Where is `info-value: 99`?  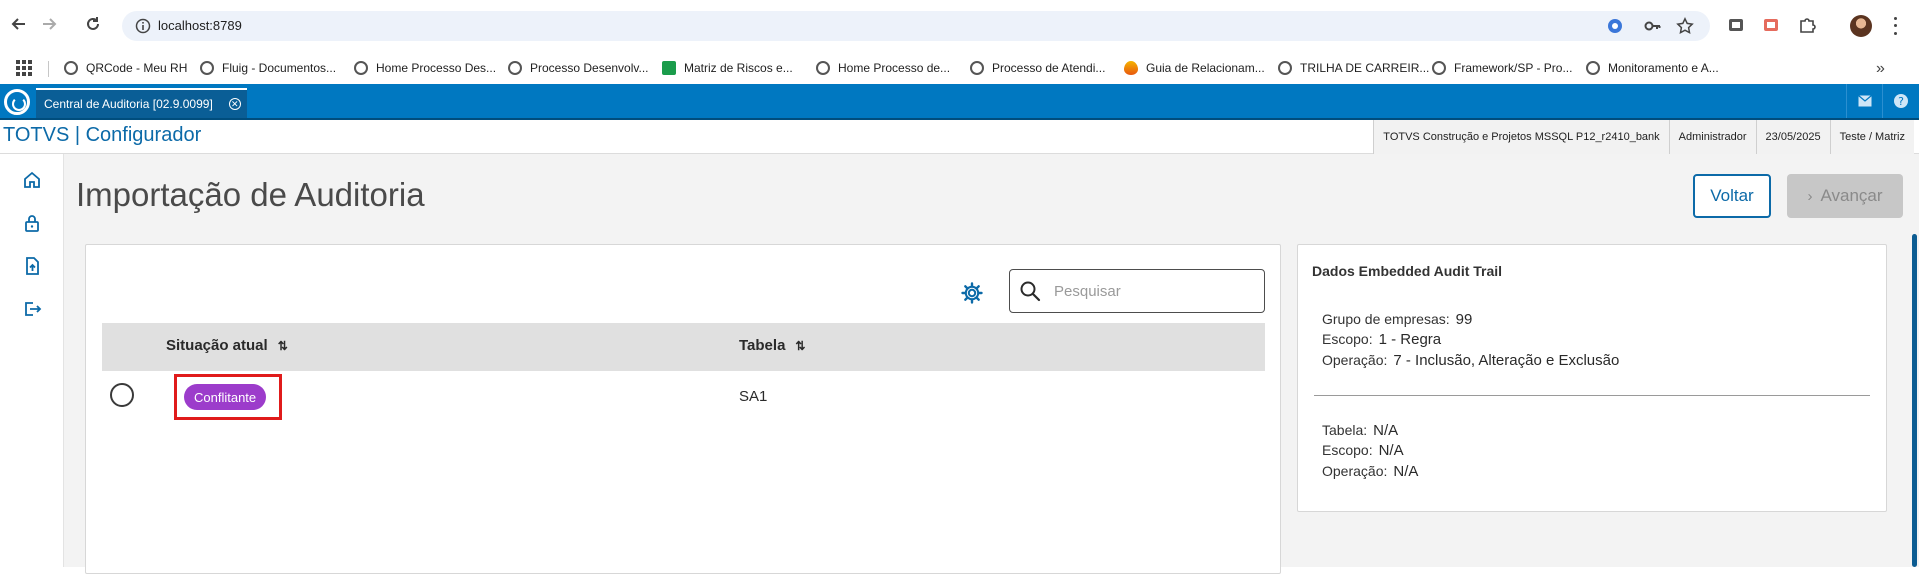 info-value: 99 is located at coordinates (1464, 319).